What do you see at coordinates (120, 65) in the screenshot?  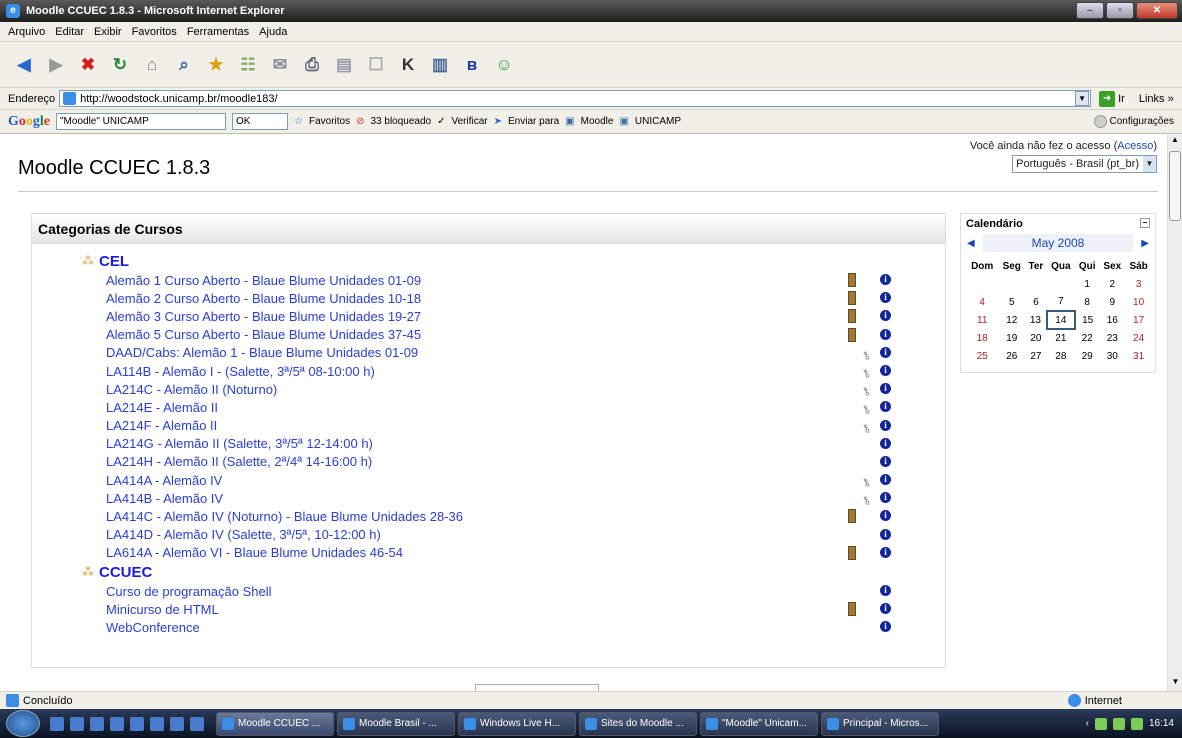 I see `refresh-icon: ↻` at bounding box center [120, 65].